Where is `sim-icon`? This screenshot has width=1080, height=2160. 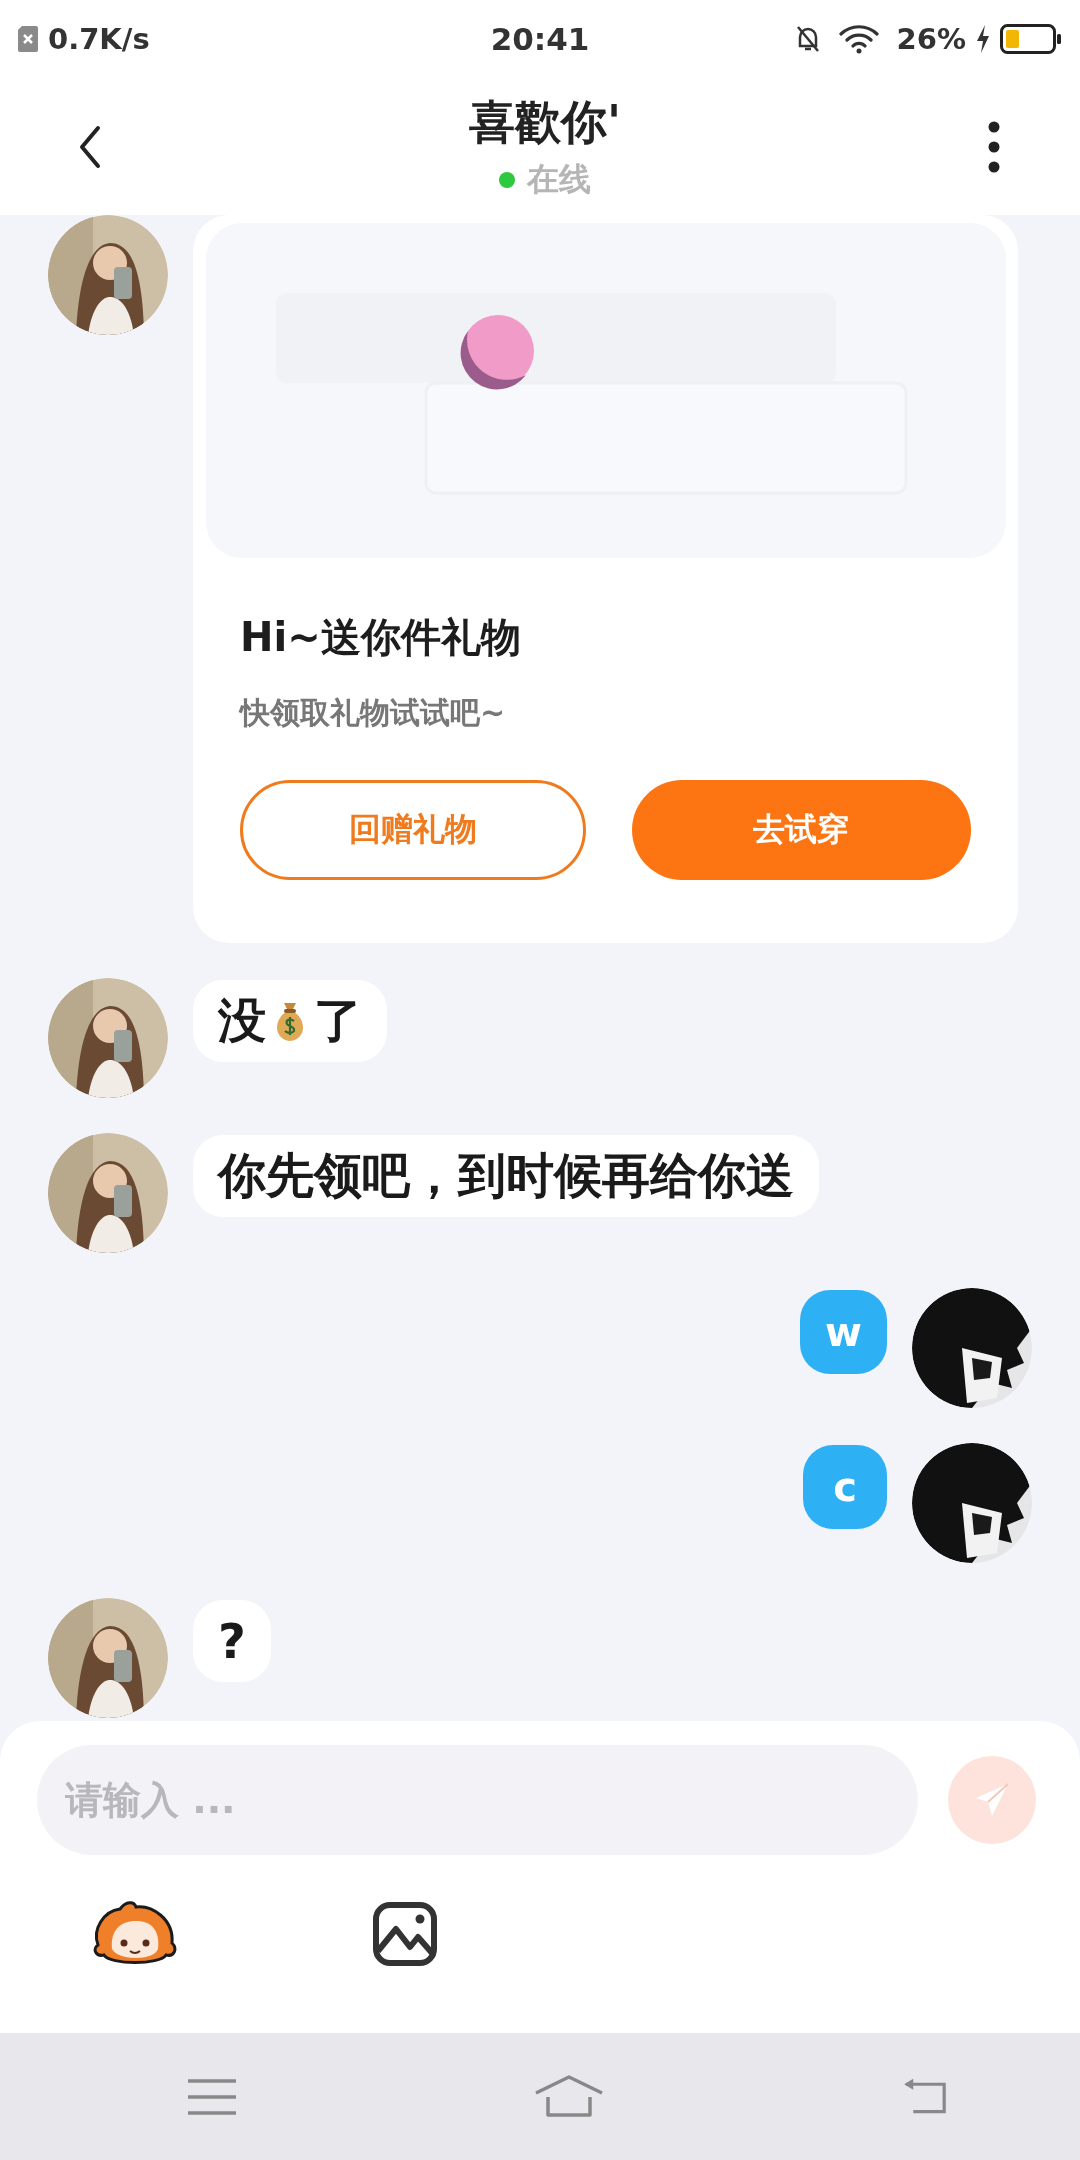 sim-icon is located at coordinates (28, 39).